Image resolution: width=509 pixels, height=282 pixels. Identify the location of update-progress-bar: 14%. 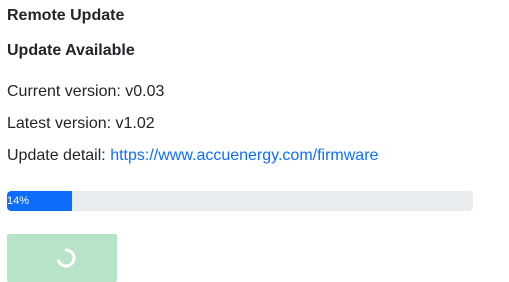
(240, 201).